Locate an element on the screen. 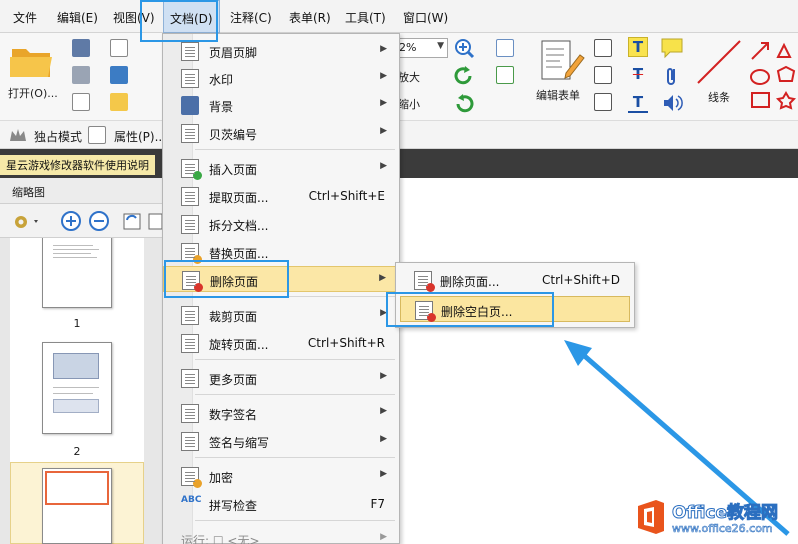 The width and height of the screenshot is (798, 544). extract-page-icon is located at coordinates (190, 196).